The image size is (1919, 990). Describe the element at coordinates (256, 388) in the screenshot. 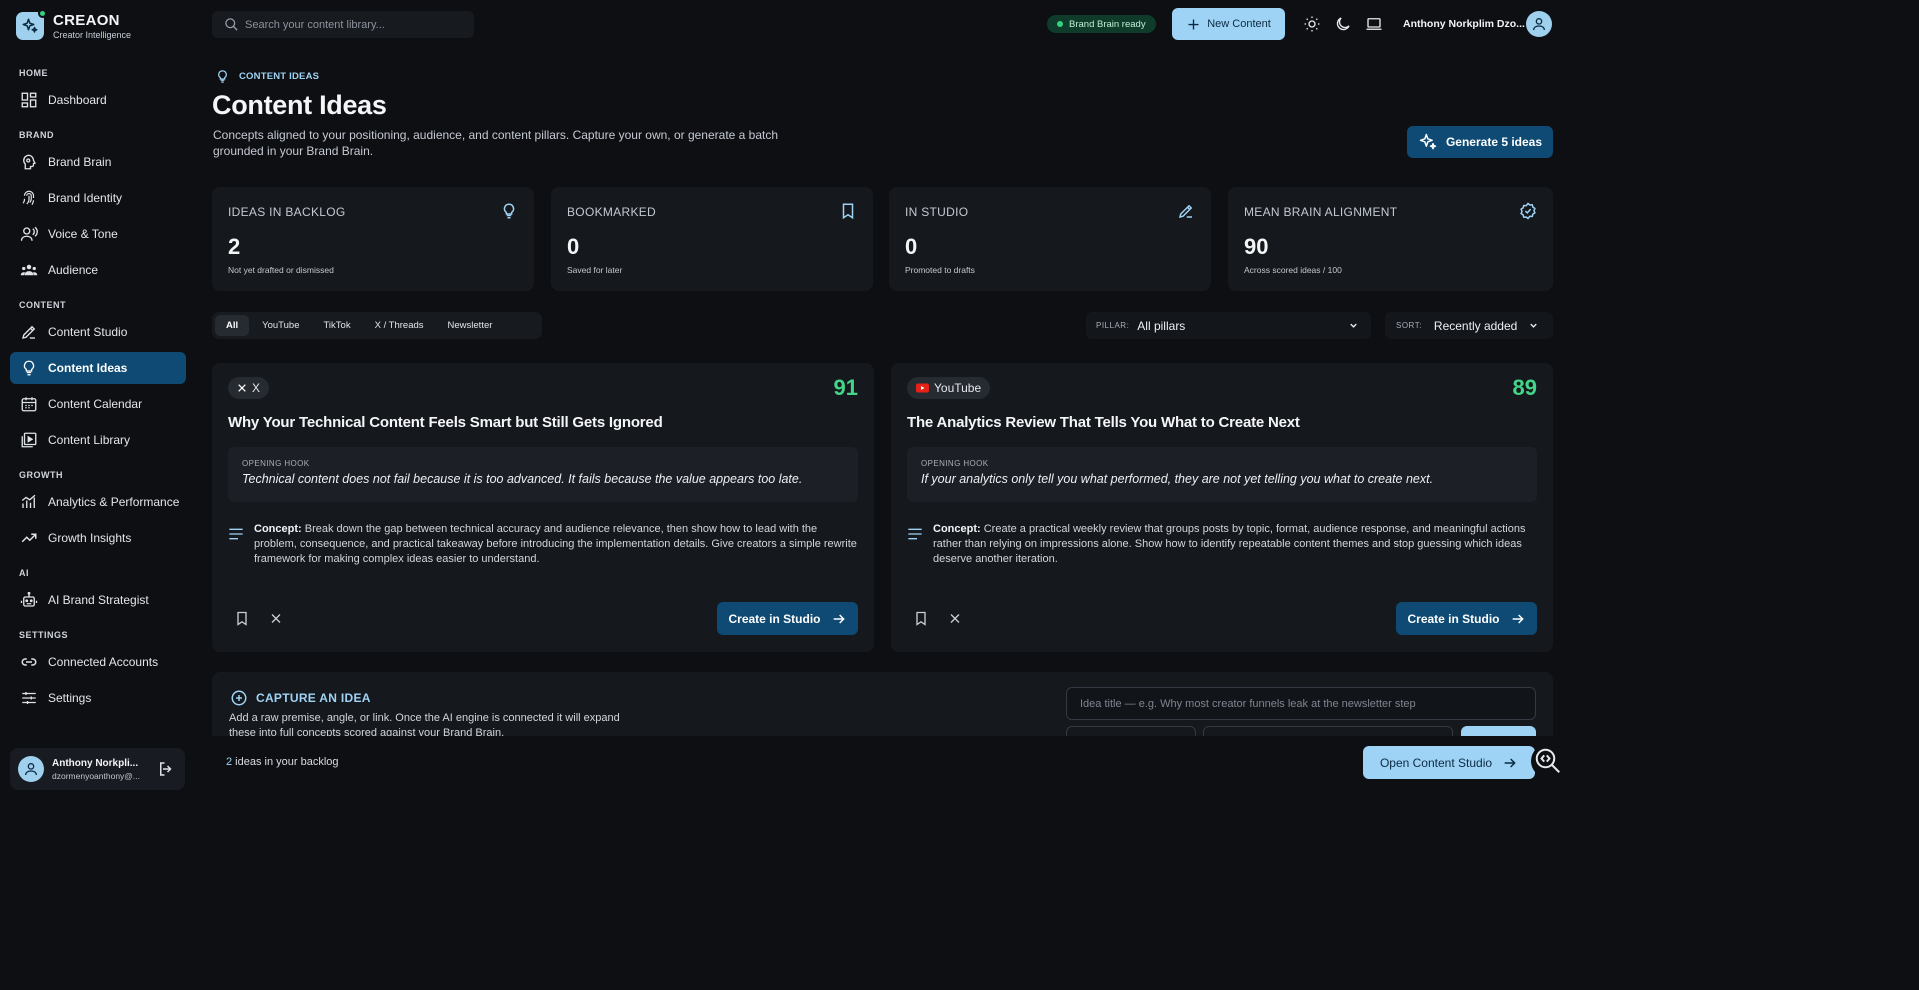

I see `platform-label: X` at that location.